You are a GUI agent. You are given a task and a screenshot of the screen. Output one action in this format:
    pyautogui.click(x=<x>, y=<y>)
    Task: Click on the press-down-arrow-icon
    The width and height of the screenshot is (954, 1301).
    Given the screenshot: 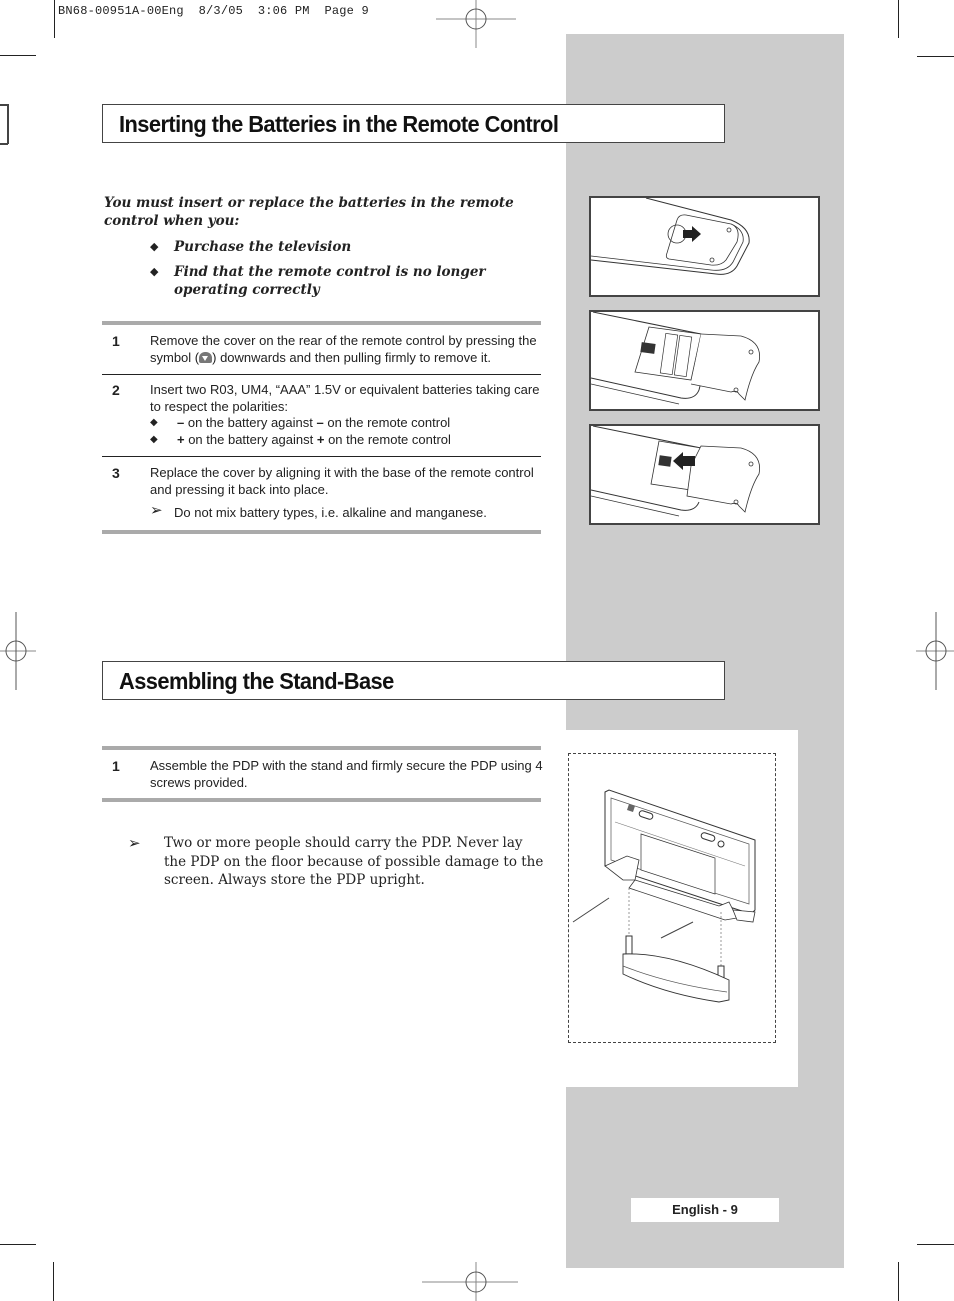 What is the action you would take?
    pyautogui.click(x=206, y=357)
    